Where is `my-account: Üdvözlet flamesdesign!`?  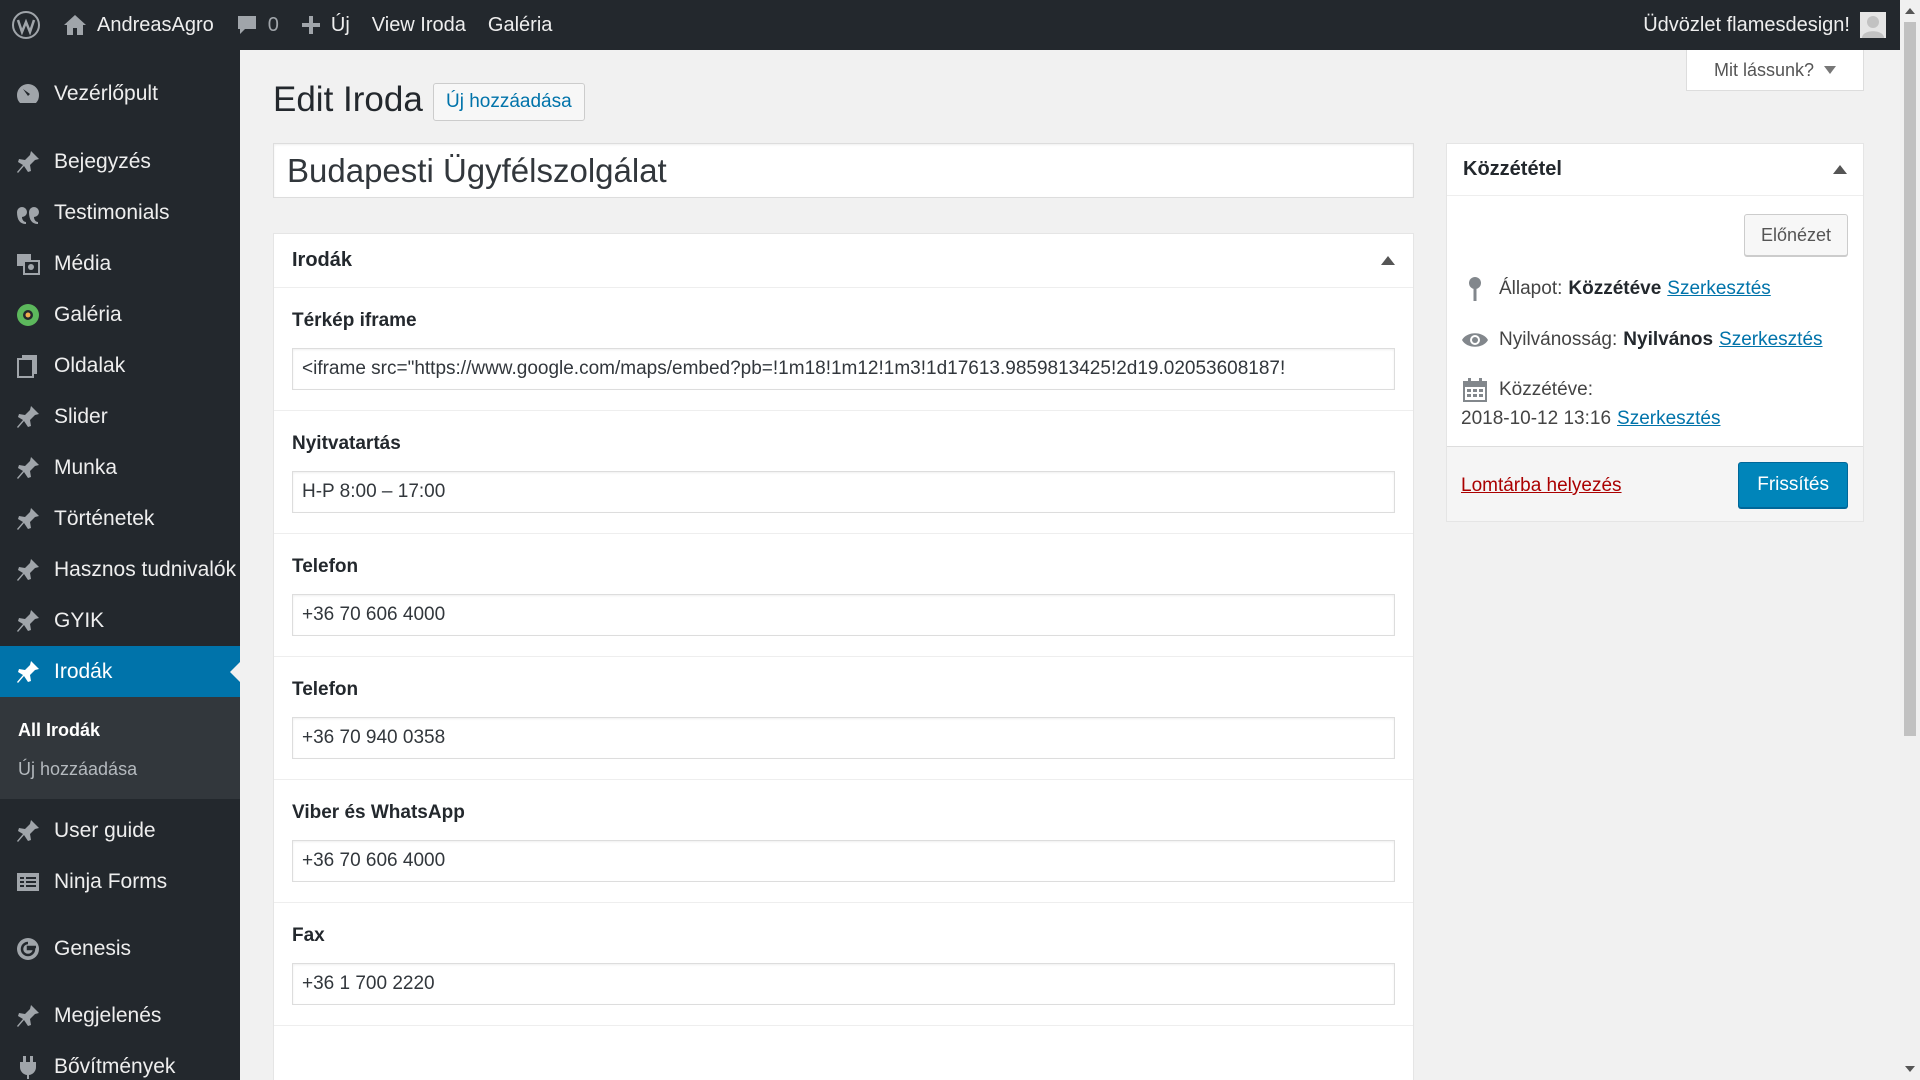 my-account: Üdvözlet flamesdesign! is located at coordinates (1771, 25).